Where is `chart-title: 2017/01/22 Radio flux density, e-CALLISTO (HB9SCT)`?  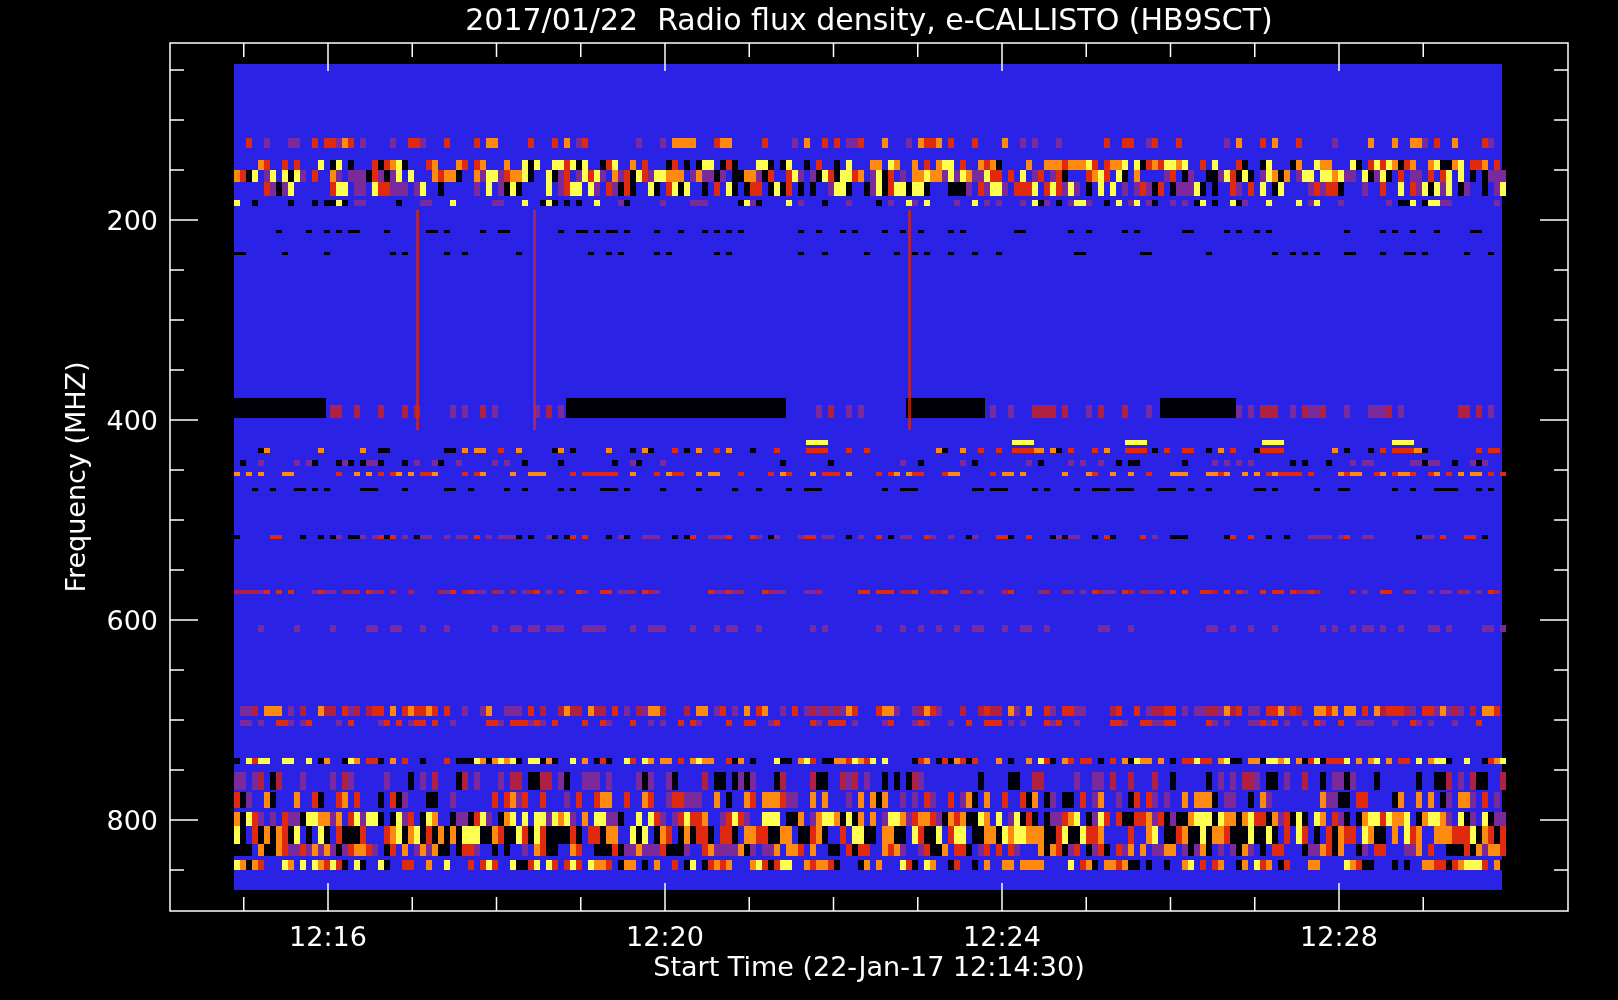 chart-title: 2017/01/22 Radio flux density, e-CALLISTO (HB9SCT) is located at coordinates (869, 19).